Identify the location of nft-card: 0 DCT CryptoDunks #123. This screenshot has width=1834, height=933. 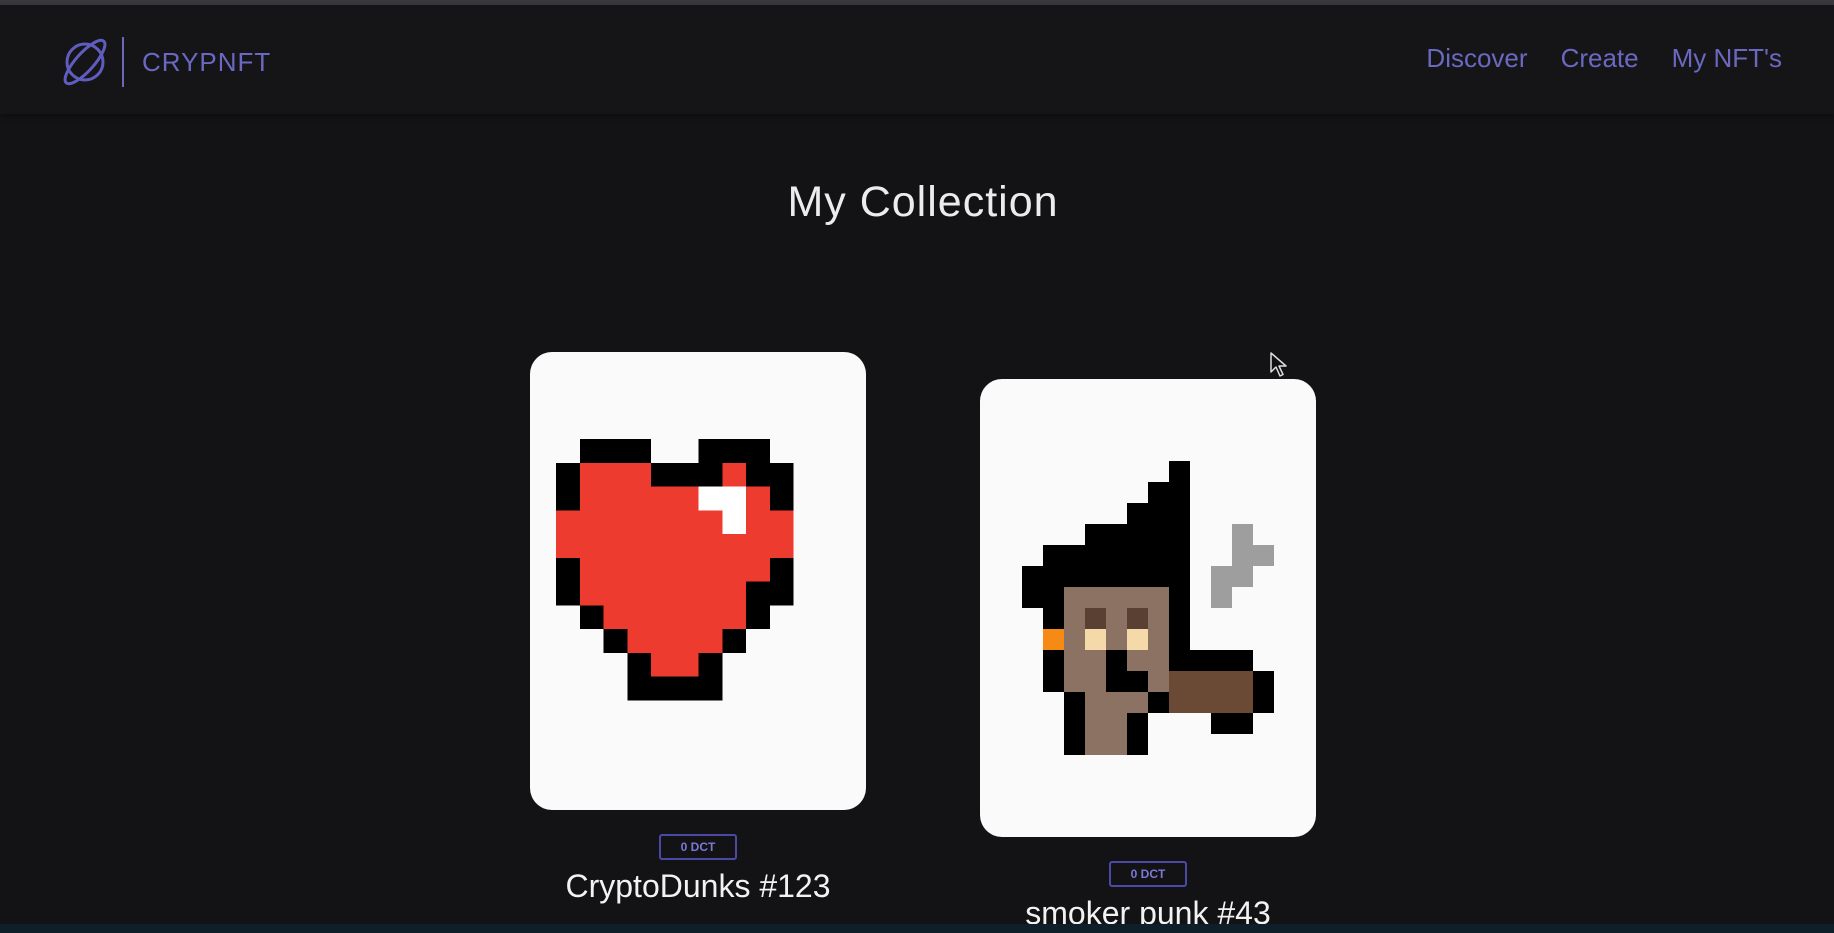
(698, 628).